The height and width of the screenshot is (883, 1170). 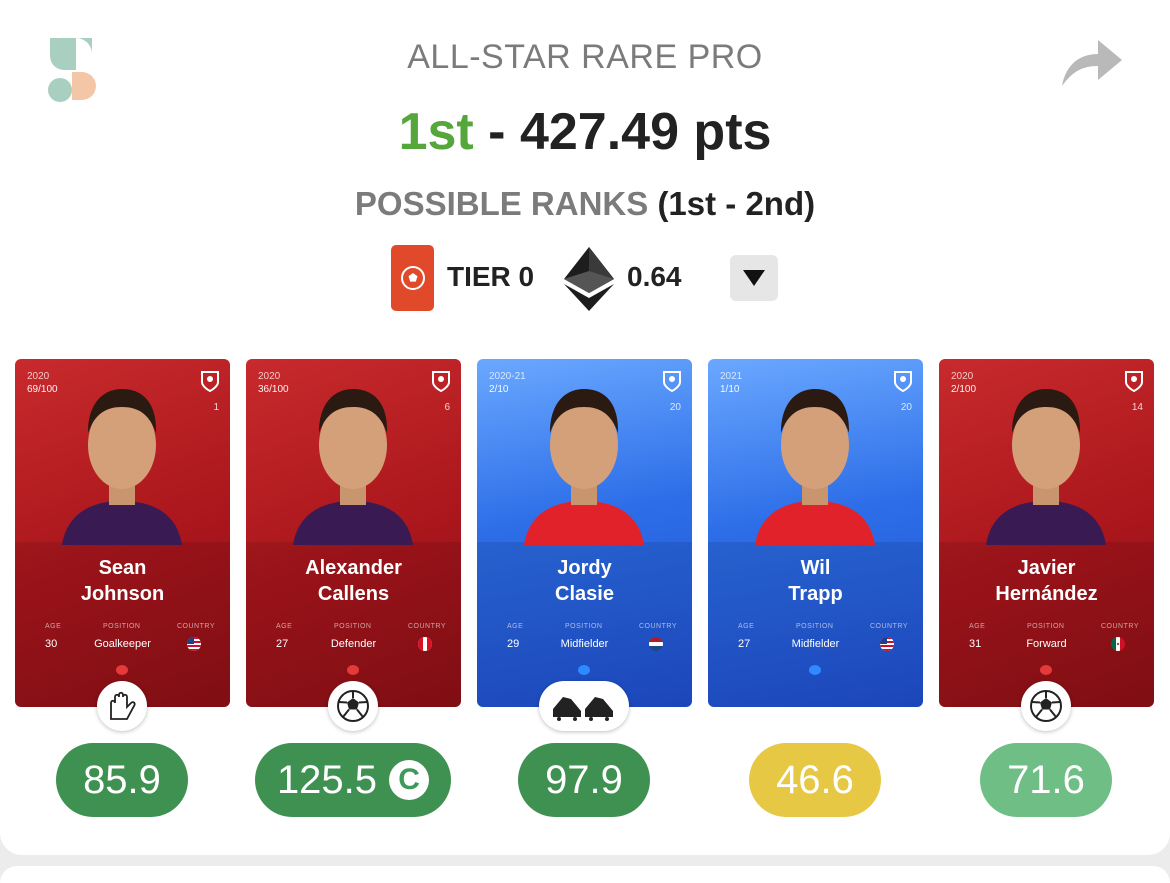 What do you see at coordinates (584, 581) in the screenshot?
I see `player-name: Jordy Clasie` at bounding box center [584, 581].